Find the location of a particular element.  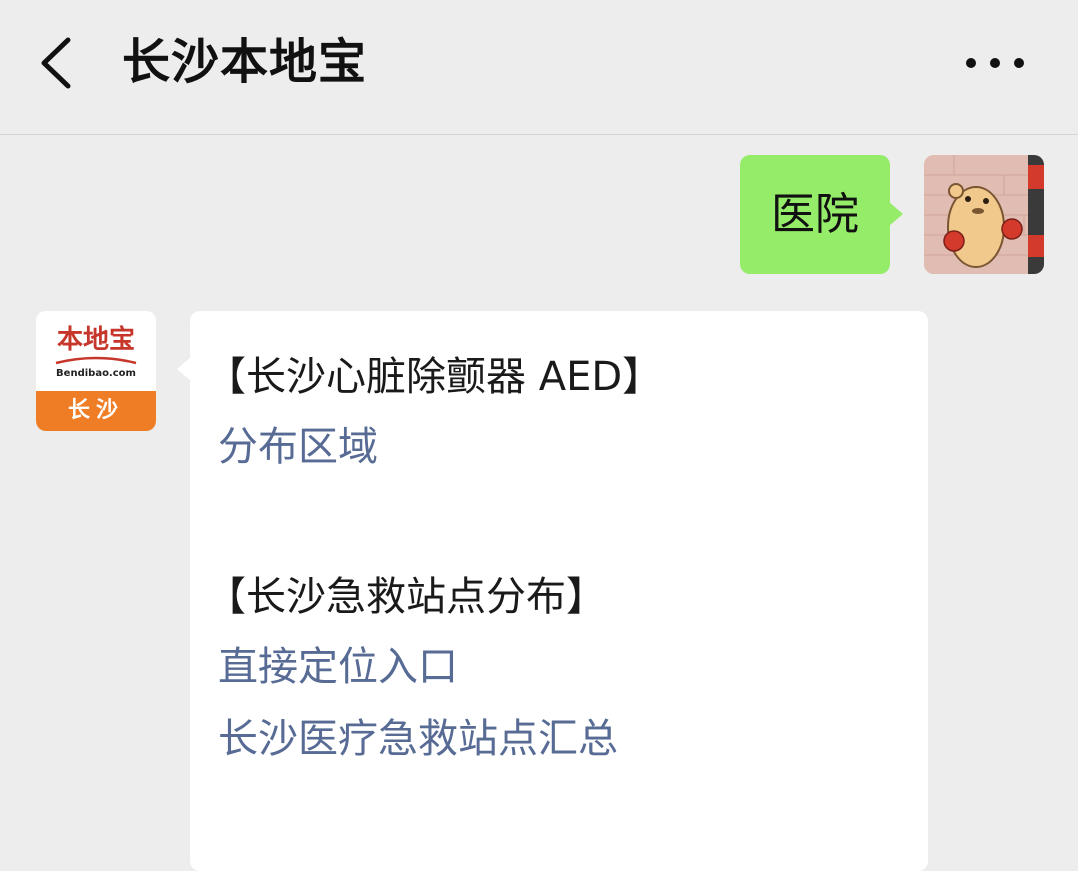

aed-distribution-link: 分布区域 is located at coordinates (298, 447).